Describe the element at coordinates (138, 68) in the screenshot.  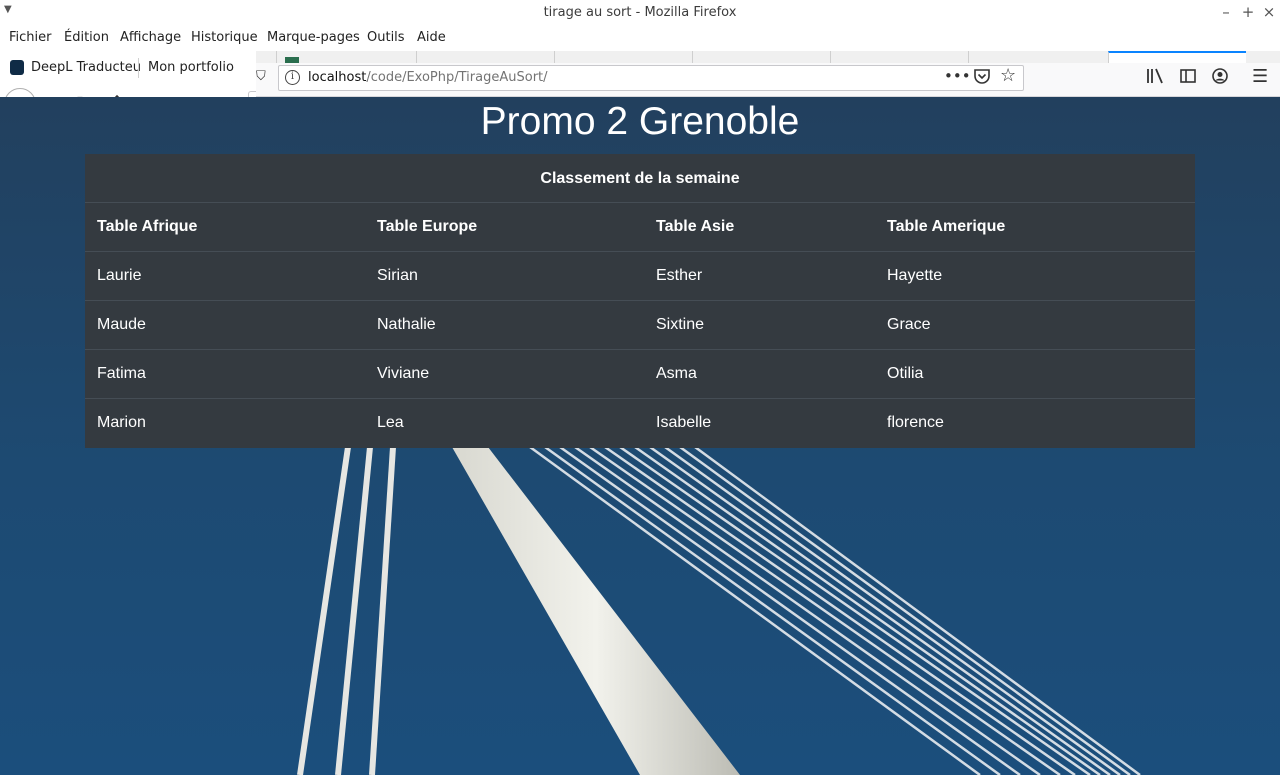
I see `bookmark-separator` at that location.